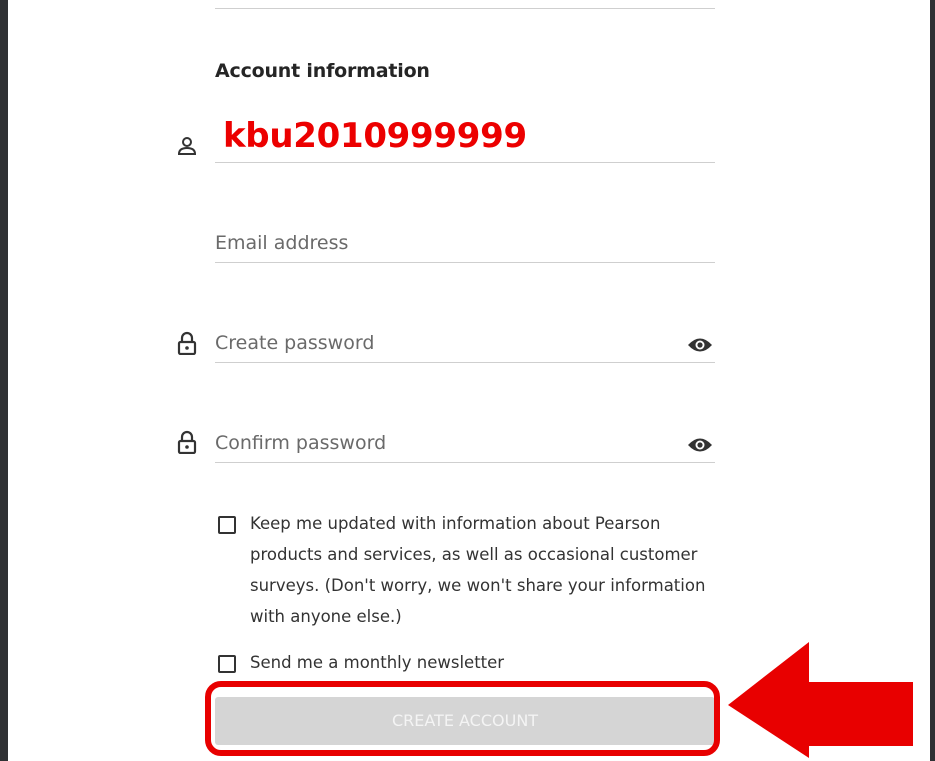 This screenshot has width=935, height=761. I want to click on confirm-password-placeholder: Confirm password, so click(301, 443).